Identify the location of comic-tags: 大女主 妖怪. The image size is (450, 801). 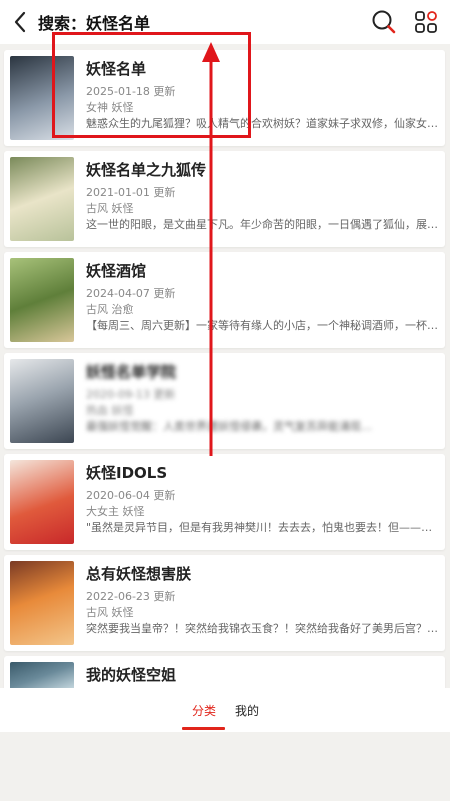
(115, 511).